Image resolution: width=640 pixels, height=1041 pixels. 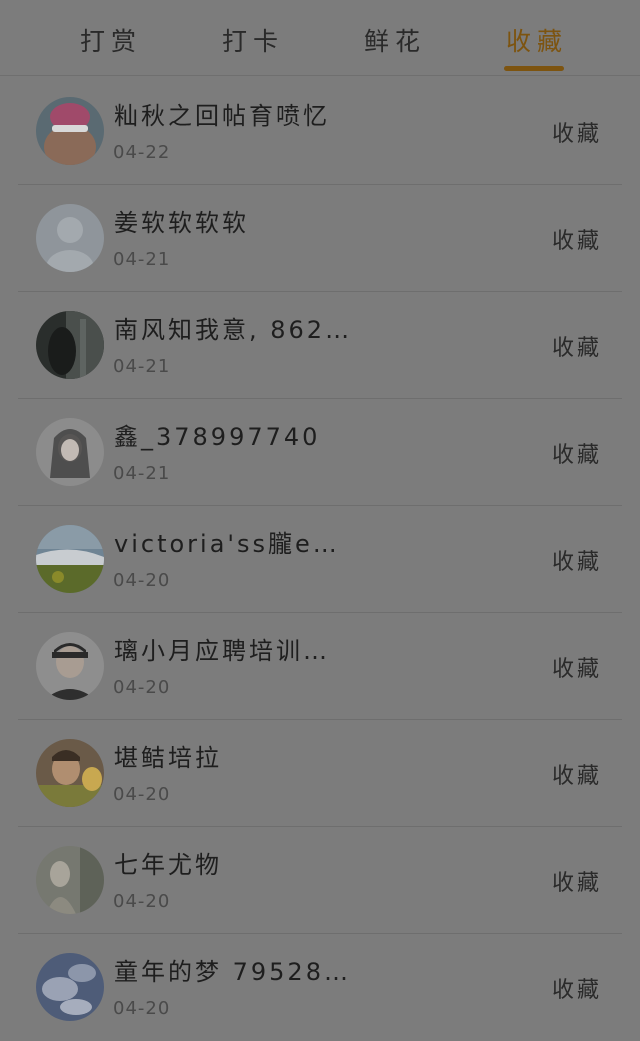 What do you see at coordinates (168, 865) in the screenshot?
I see `user-name: 七年尤物` at bounding box center [168, 865].